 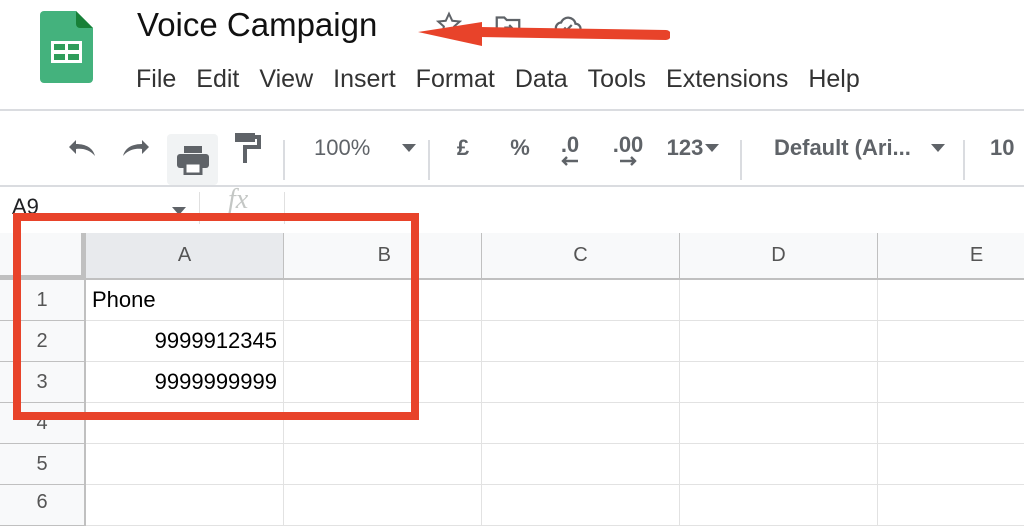 I want to click on cell-e4, so click(x=951, y=423).